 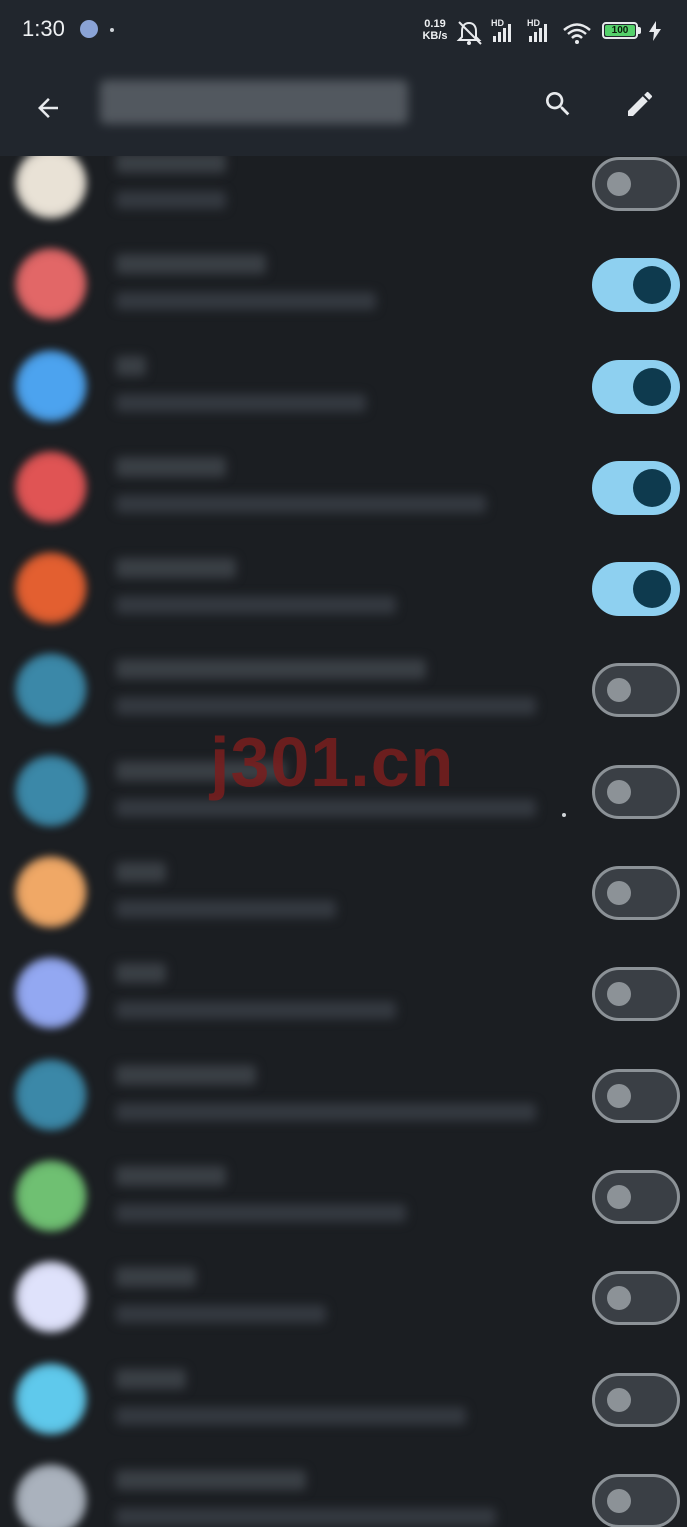 I want to click on charging-icon, so click(x=655, y=31).